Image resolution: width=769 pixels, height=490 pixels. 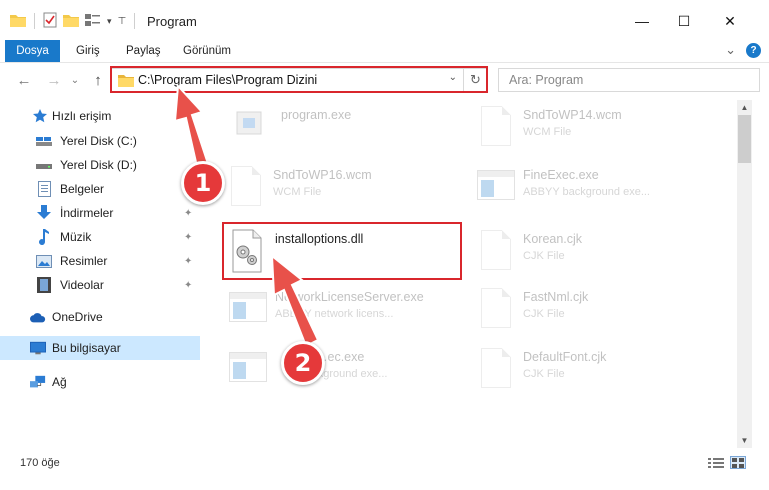 I want to click on callout-badge-1: 1, so click(x=203, y=183).